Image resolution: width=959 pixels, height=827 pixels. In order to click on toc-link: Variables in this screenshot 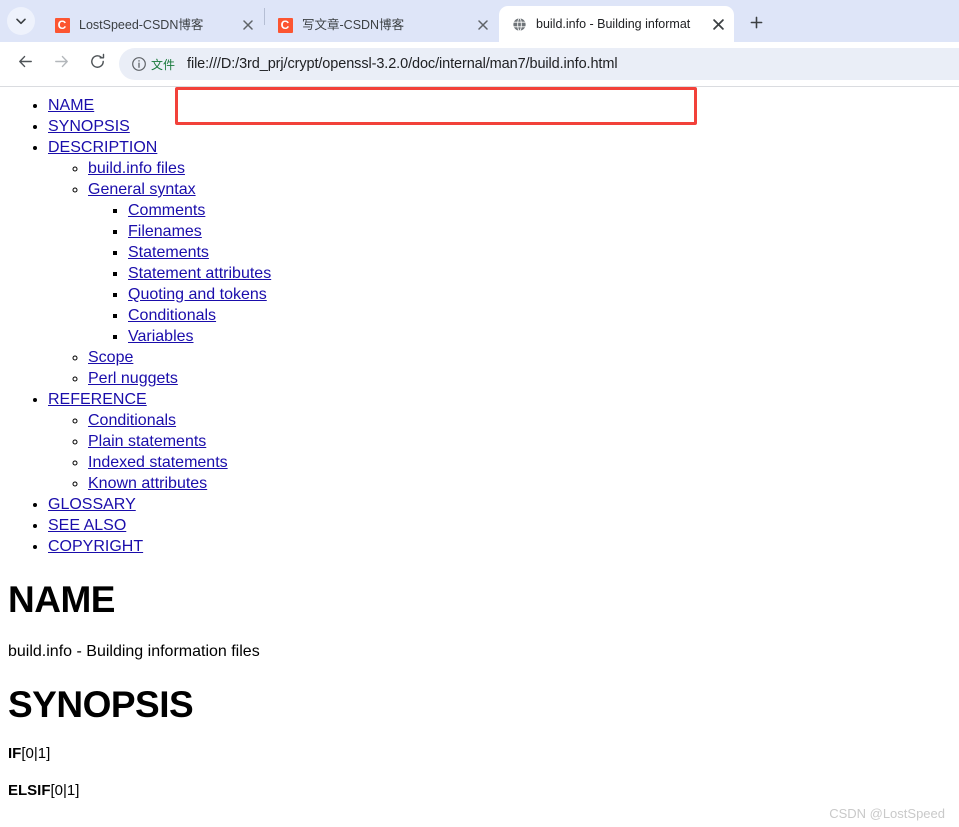, I will do `click(161, 336)`.